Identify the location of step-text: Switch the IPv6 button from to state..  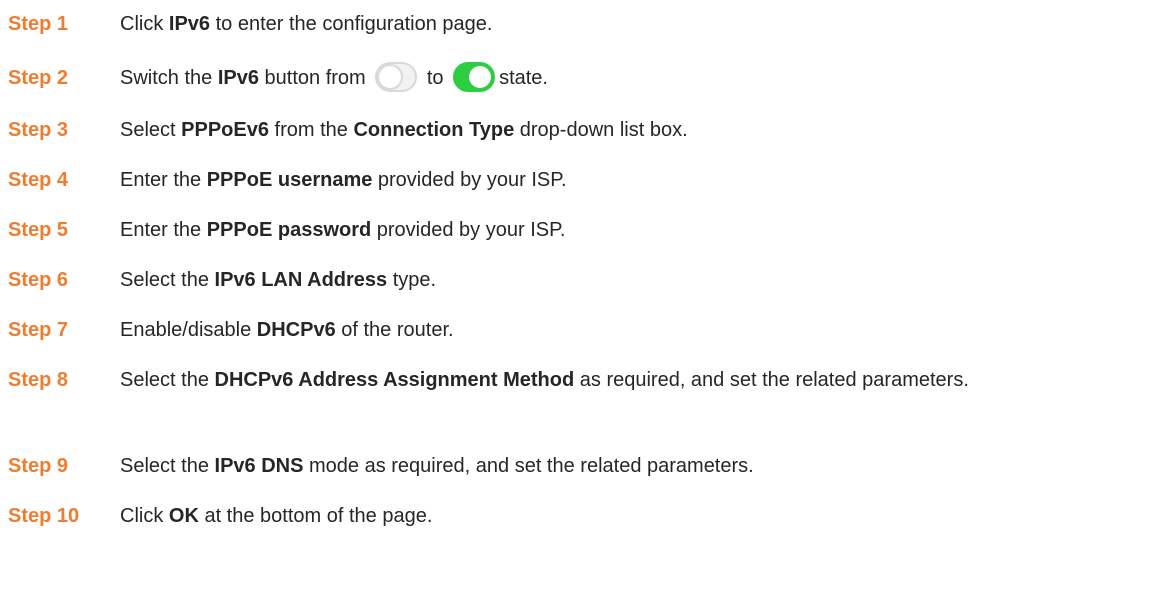
(640, 78).